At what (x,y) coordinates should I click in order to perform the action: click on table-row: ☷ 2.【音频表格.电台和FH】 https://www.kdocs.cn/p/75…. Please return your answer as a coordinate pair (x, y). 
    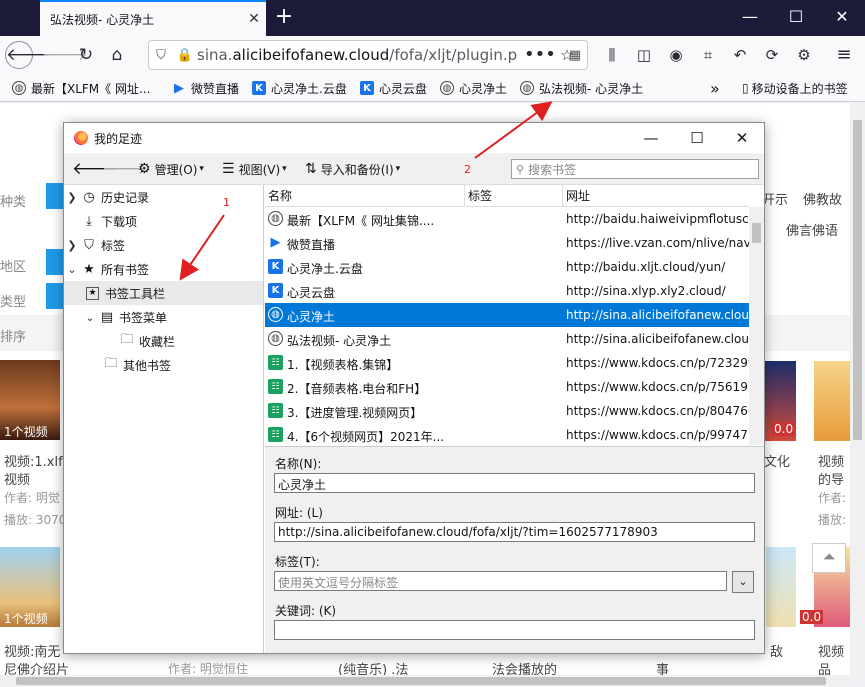
    Looking at the image, I should click on (507, 387).